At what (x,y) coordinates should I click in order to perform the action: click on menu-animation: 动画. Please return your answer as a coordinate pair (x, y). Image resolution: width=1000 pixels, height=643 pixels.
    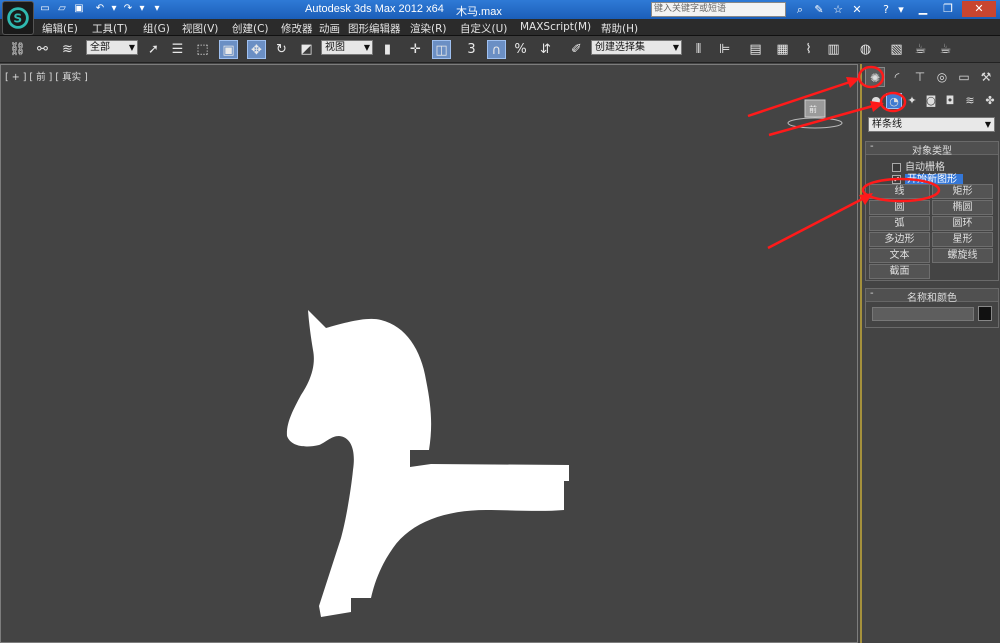
    Looking at the image, I should click on (329, 28).